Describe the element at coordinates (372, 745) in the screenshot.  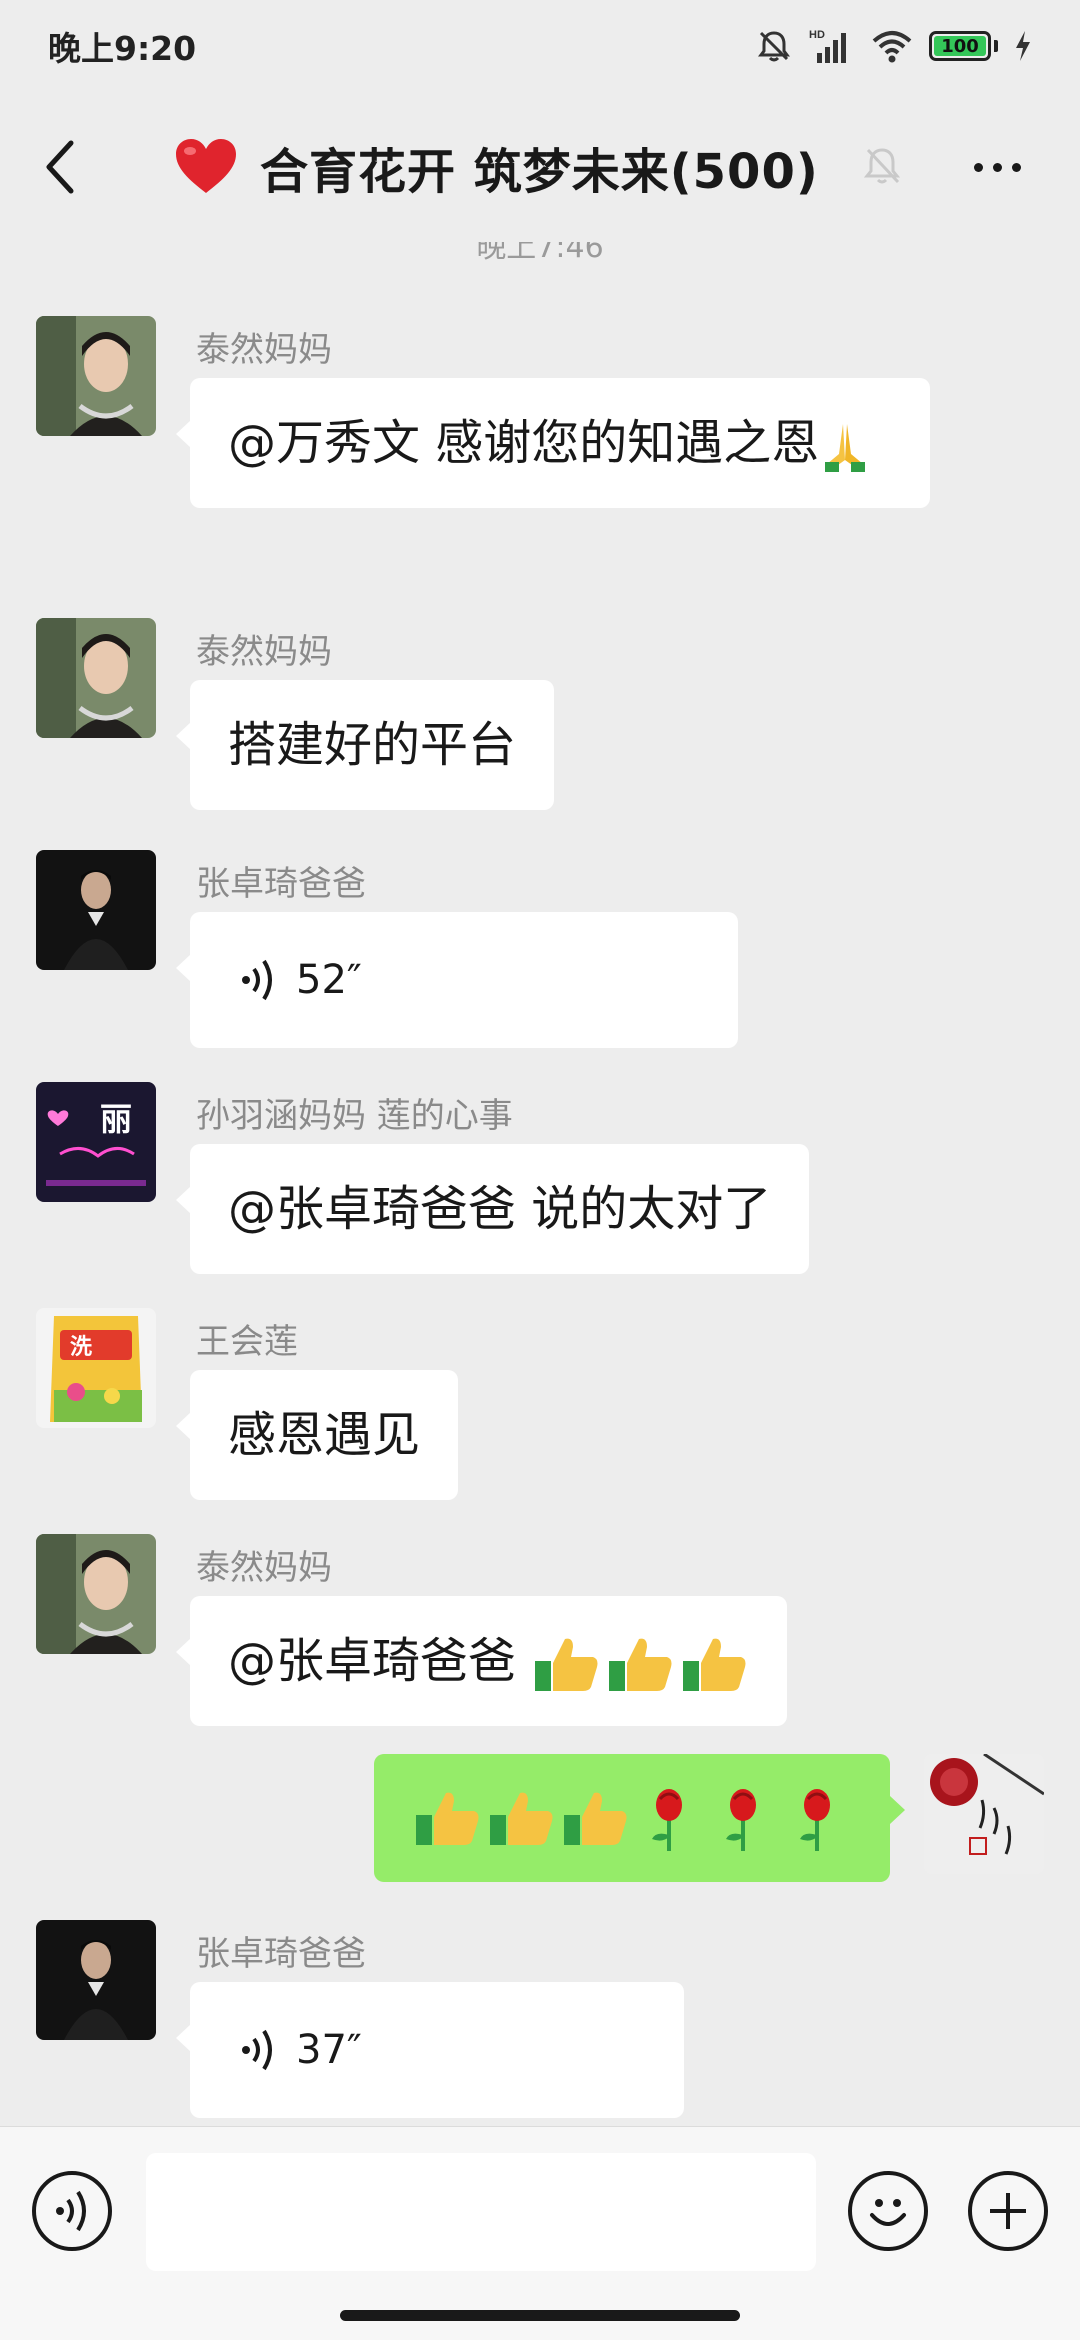
I see `message-text: 搭建好的平台` at that location.